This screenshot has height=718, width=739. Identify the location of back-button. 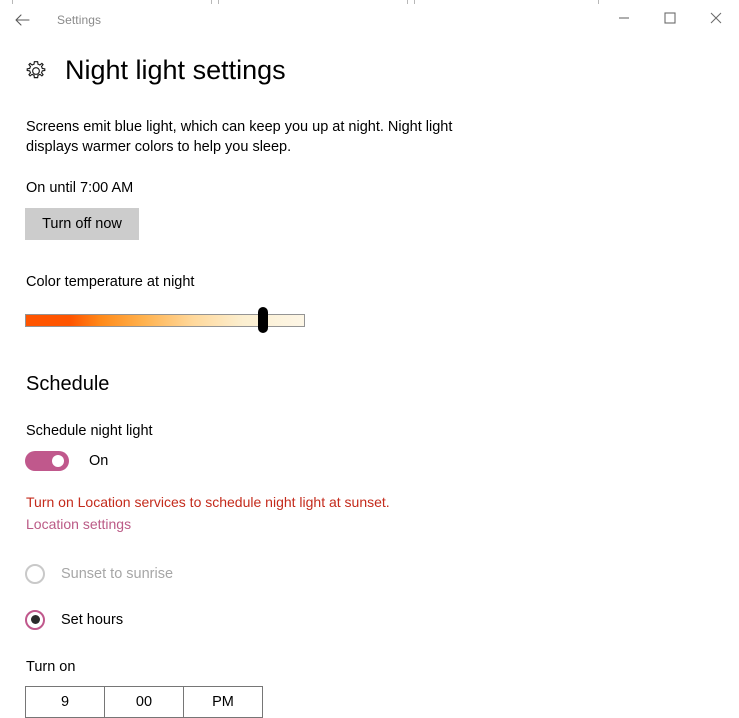
(22, 20).